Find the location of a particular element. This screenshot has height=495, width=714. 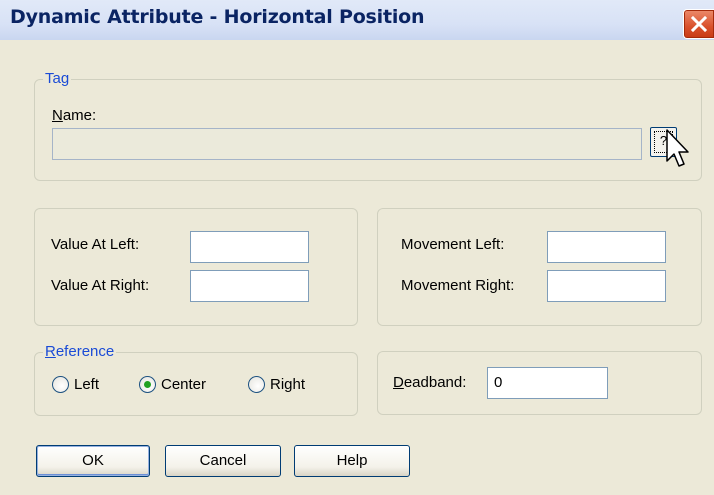

deadband-label: Deadband: is located at coordinates (429, 383).